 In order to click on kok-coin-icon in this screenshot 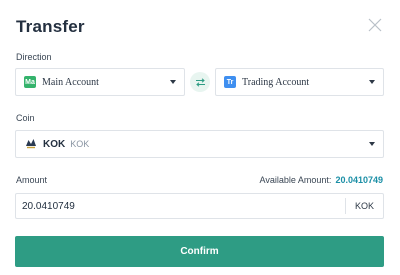, I will do `click(31, 144)`.